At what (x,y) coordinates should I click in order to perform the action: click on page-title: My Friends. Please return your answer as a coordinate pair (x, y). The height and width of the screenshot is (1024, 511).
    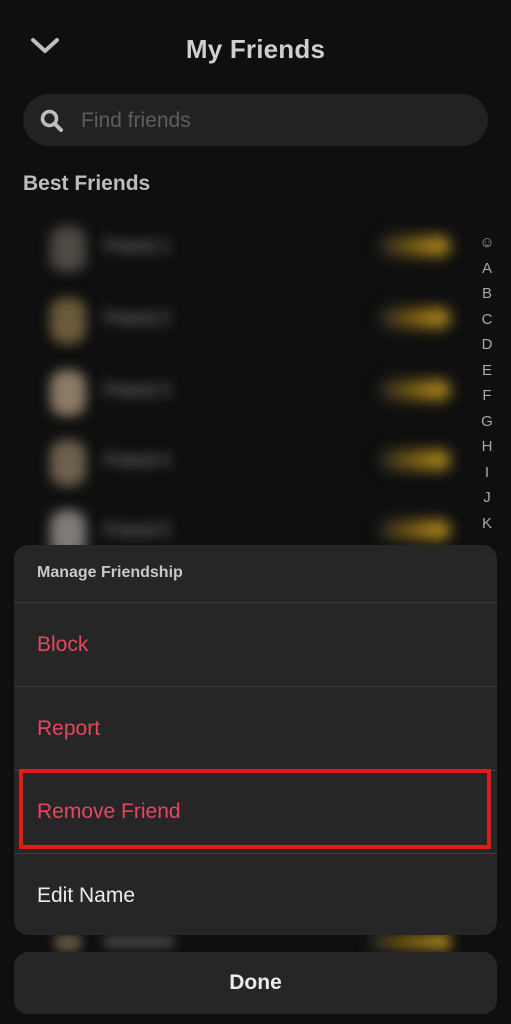
    Looking at the image, I should click on (255, 49).